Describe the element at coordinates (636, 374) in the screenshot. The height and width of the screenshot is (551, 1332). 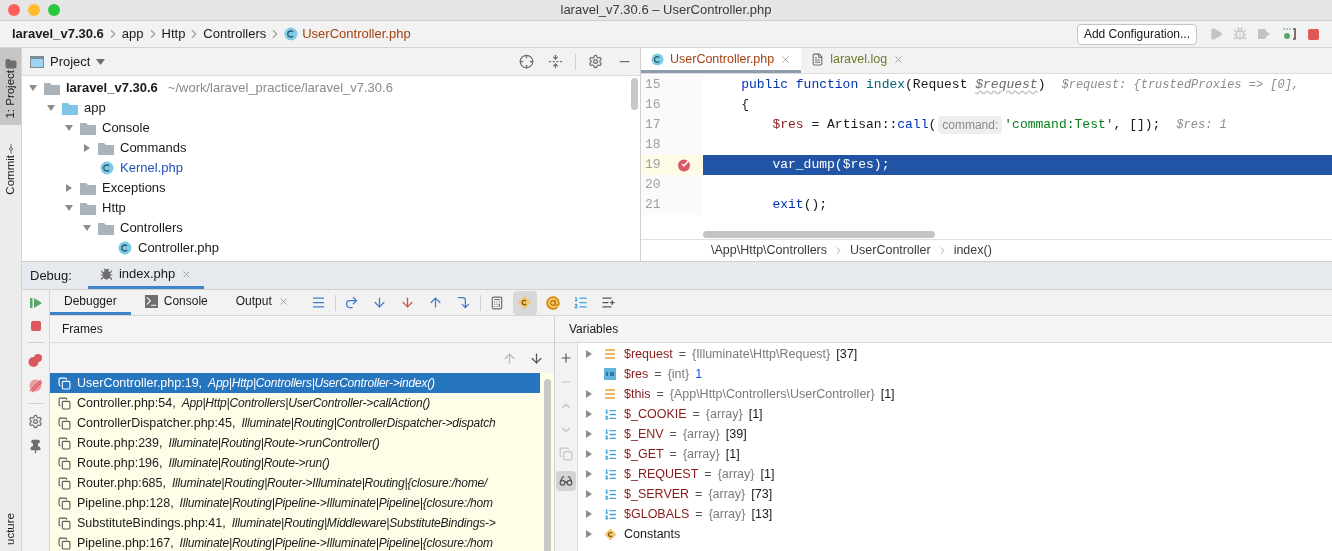
I see `variable-name: $res` at that location.